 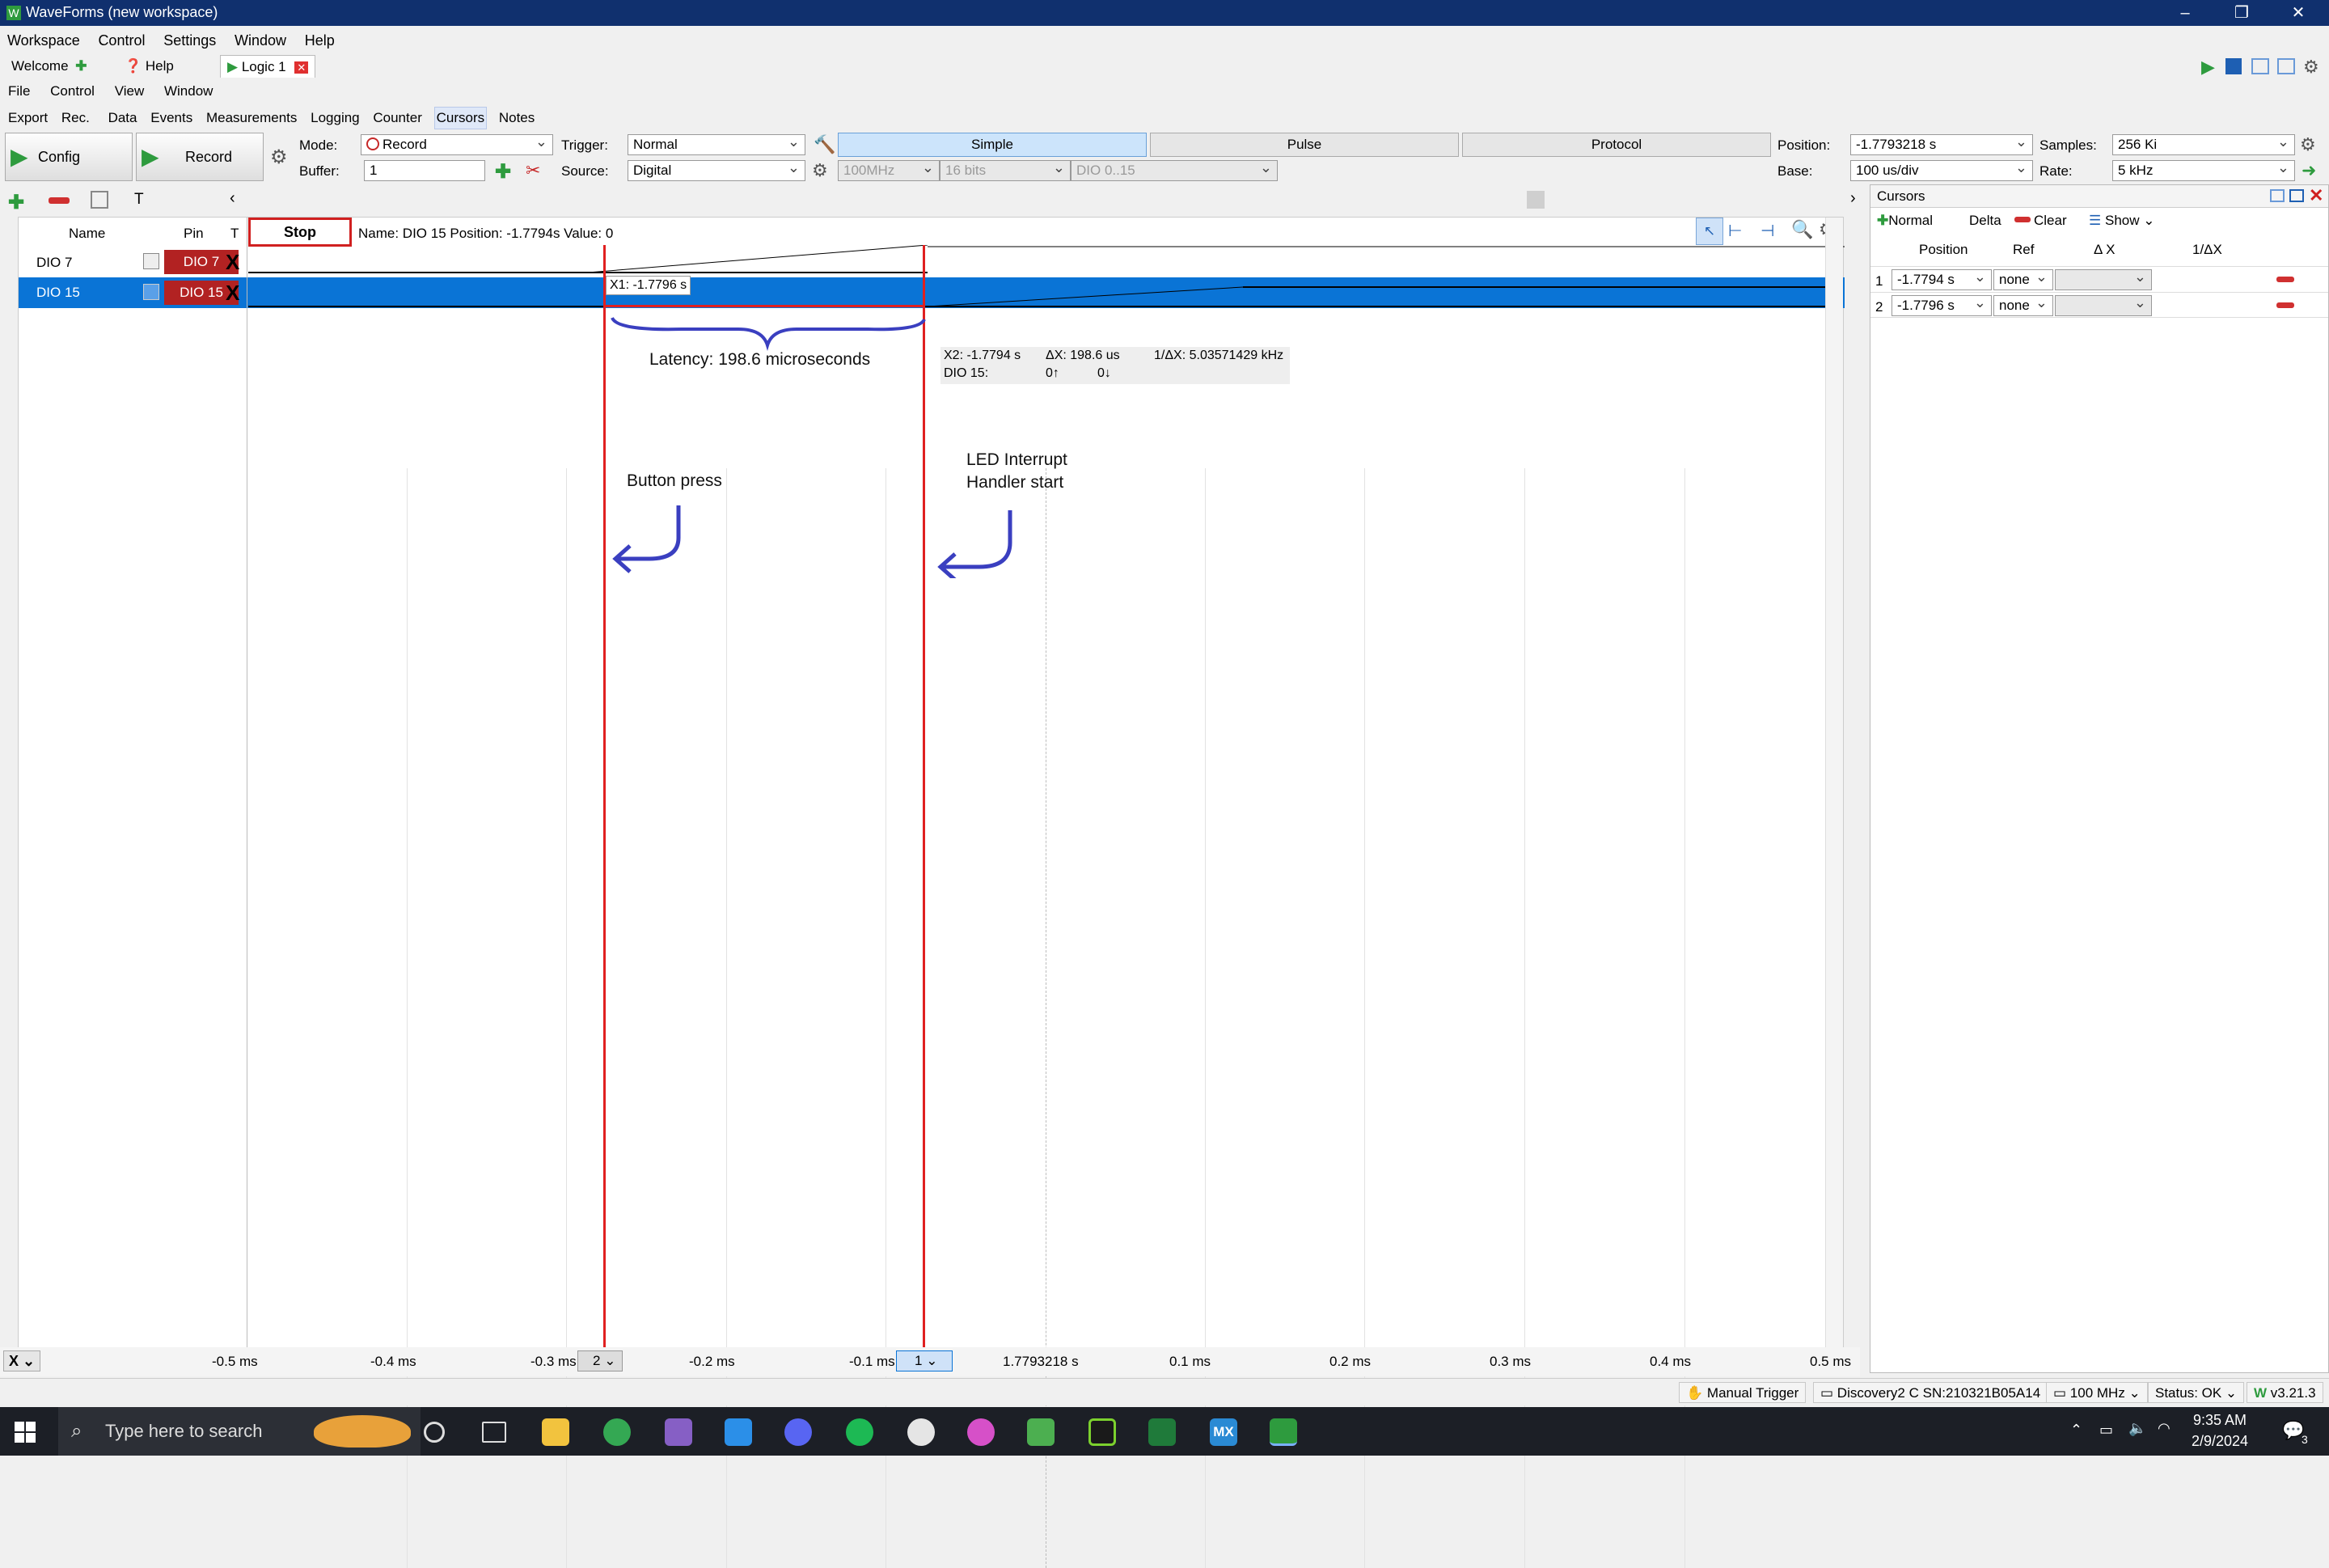 I want to click on buffer-spinbox: 1, so click(x=425, y=170).